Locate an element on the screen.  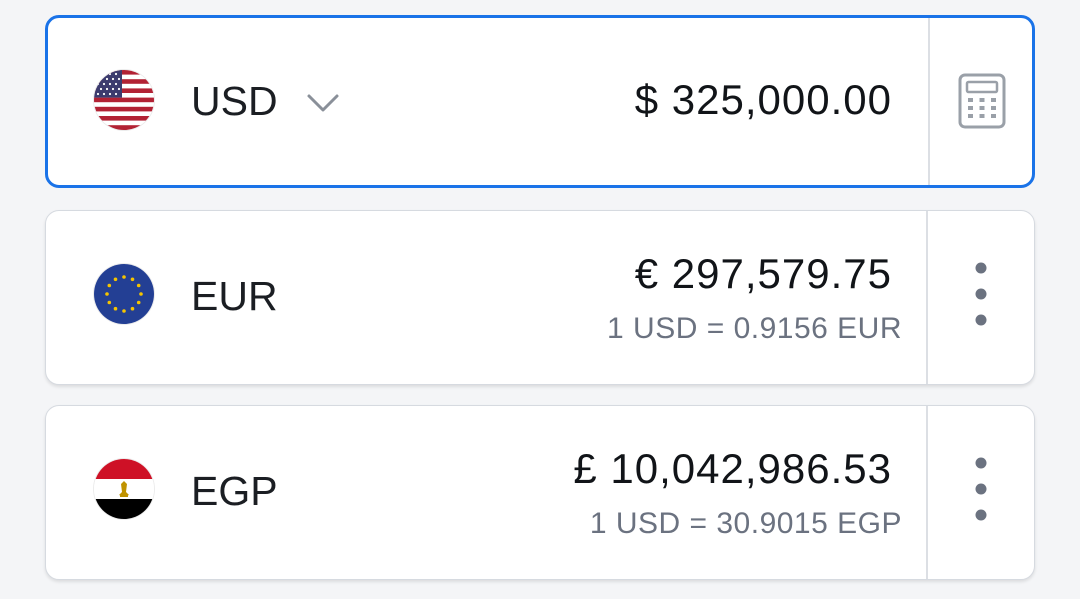
converted-amount: € 297,579.75 is located at coordinates (763, 274).